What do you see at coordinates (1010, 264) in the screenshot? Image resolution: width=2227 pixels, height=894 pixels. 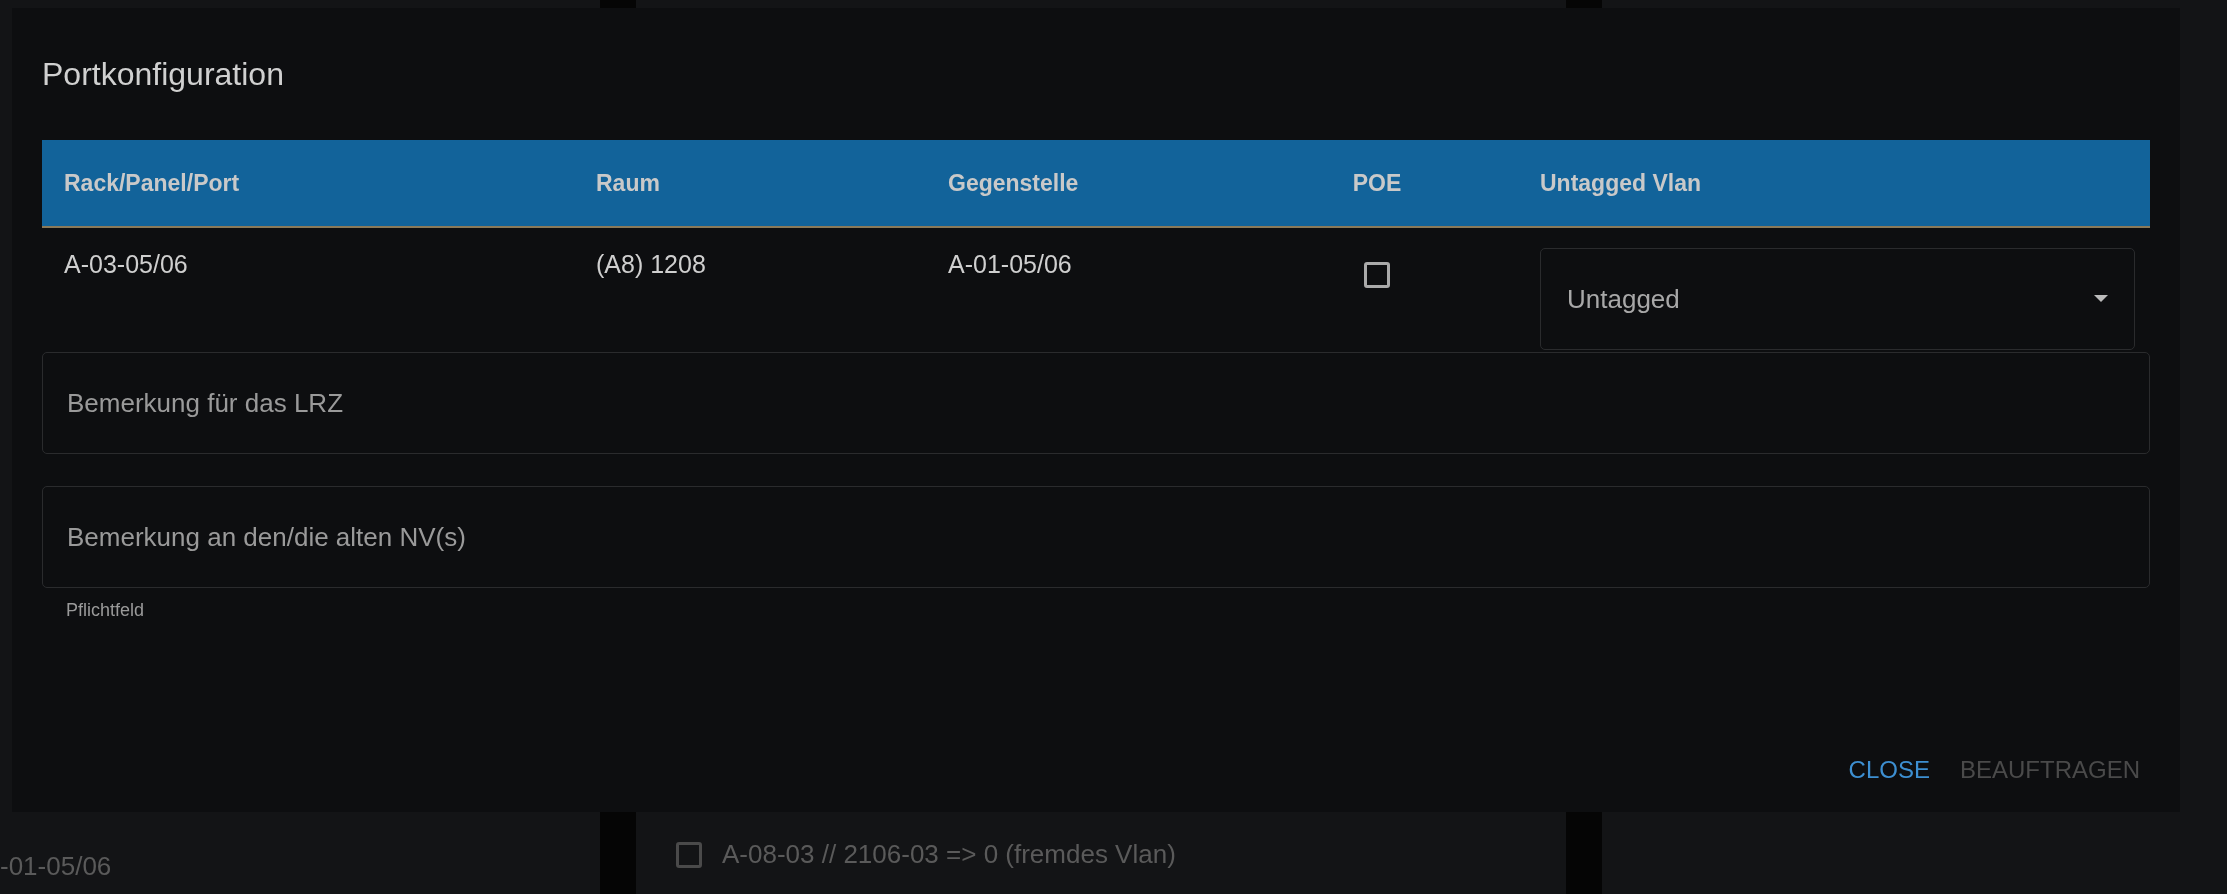 I see `table-cell-text: A-01-05/06` at bounding box center [1010, 264].